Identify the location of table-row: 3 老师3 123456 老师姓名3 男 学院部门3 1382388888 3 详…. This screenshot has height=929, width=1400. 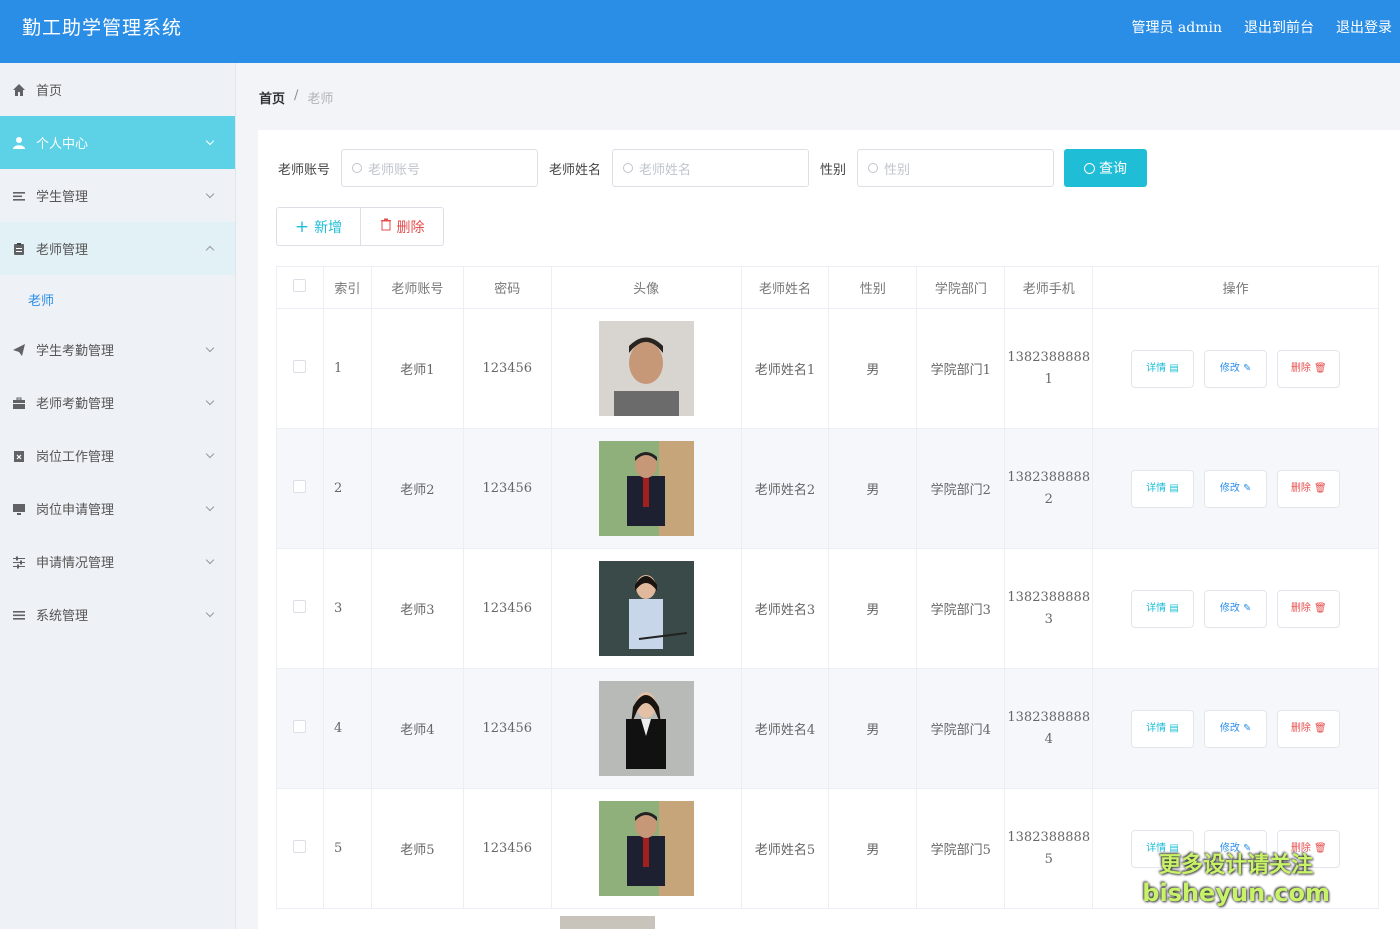
(827, 608).